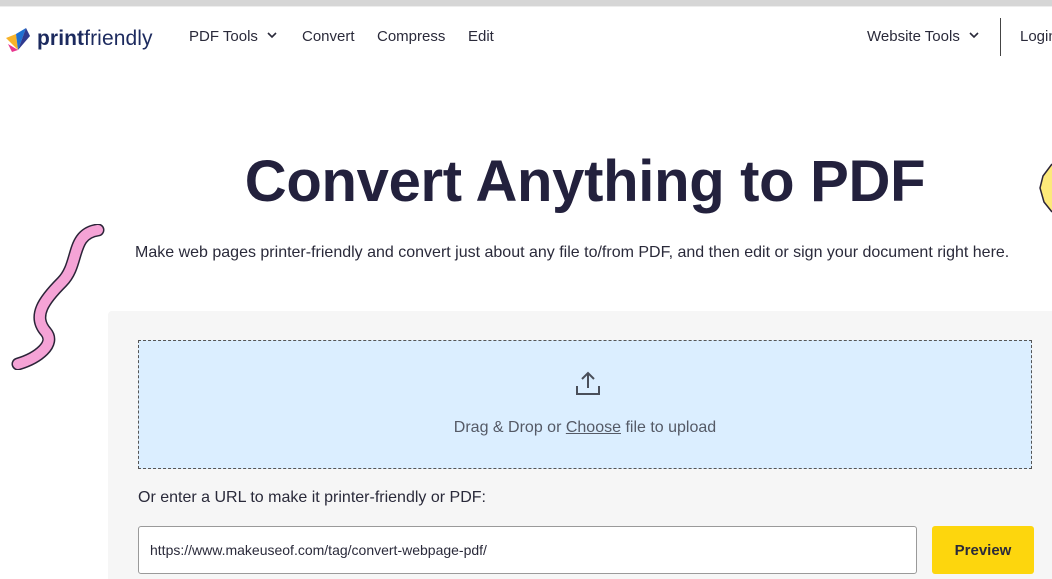 Image resolution: width=1052 pixels, height=579 pixels. What do you see at coordinates (1000, 37) in the screenshot?
I see `nav-divider` at bounding box center [1000, 37].